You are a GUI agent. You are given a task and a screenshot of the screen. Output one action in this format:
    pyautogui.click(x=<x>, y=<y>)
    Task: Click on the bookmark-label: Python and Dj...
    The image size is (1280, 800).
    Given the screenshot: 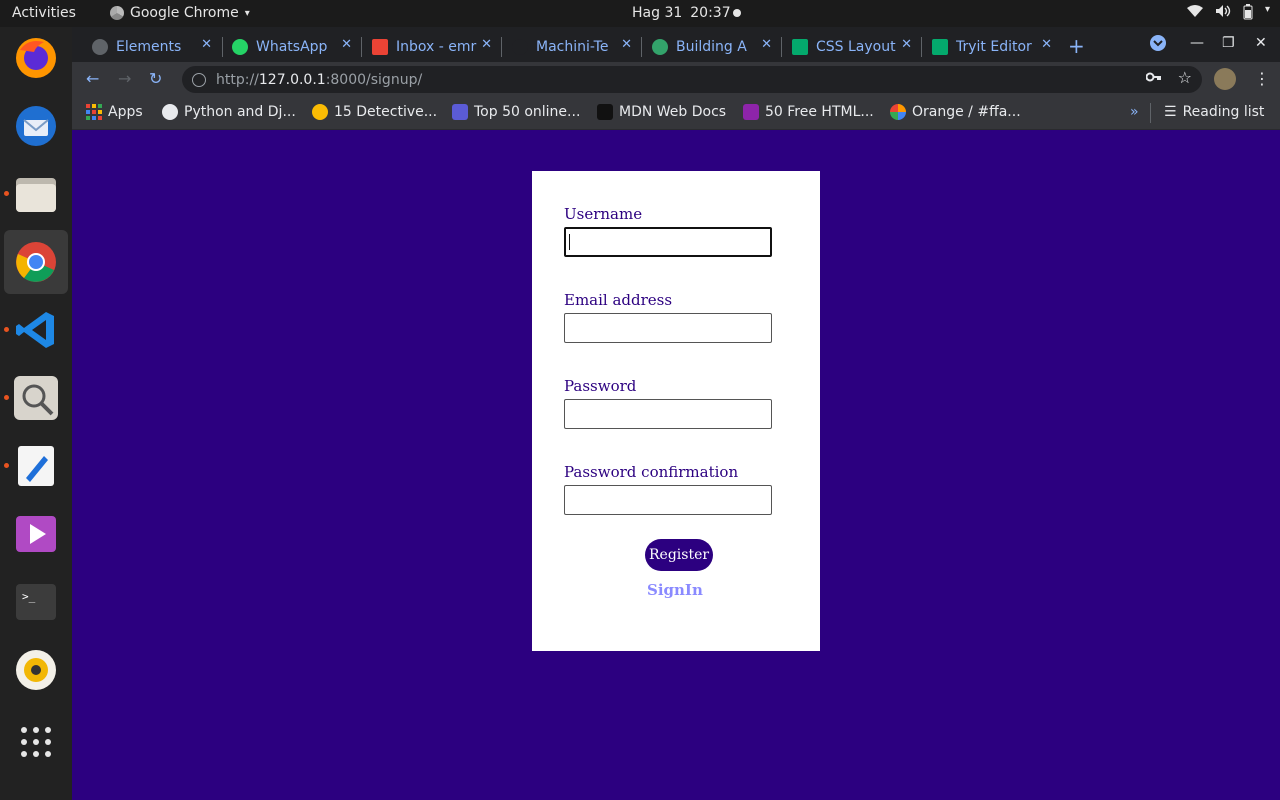 What is the action you would take?
    pyautogui.click(x=240, y=112)
    